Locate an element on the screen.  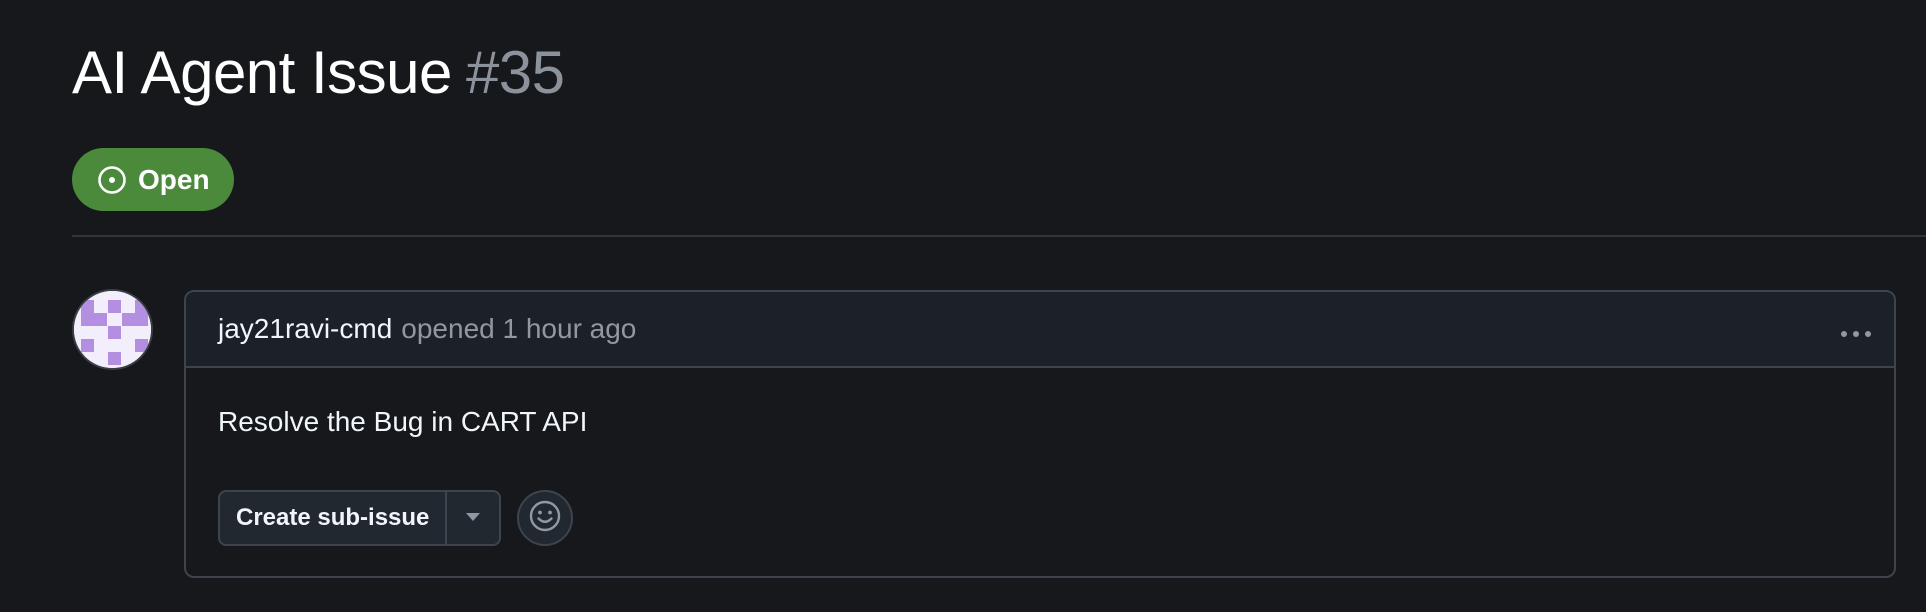
header-divider is located at coordinates (999, 236).